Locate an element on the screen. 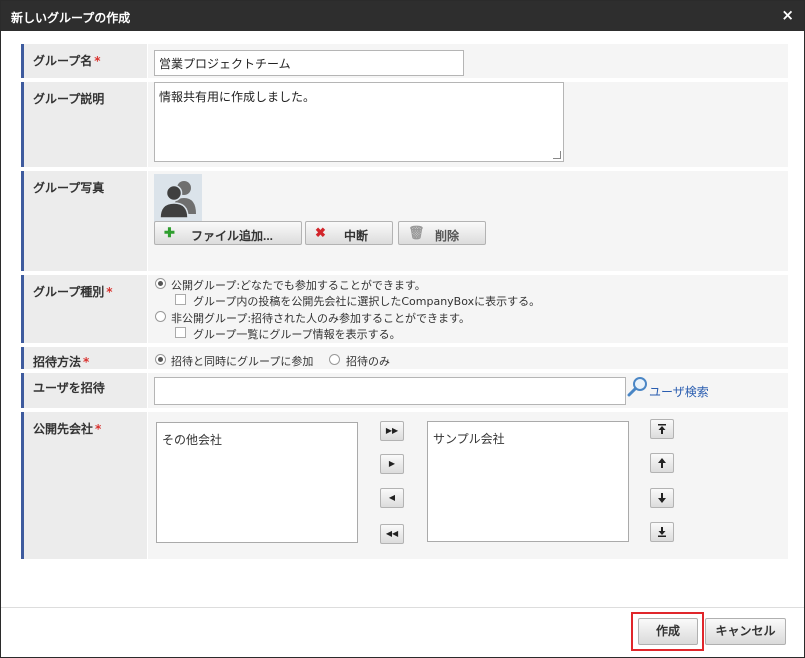 Image resolution: width=805 pixels, height=658 pixels. group-avatar-icon is located at coordinates (177, 200).